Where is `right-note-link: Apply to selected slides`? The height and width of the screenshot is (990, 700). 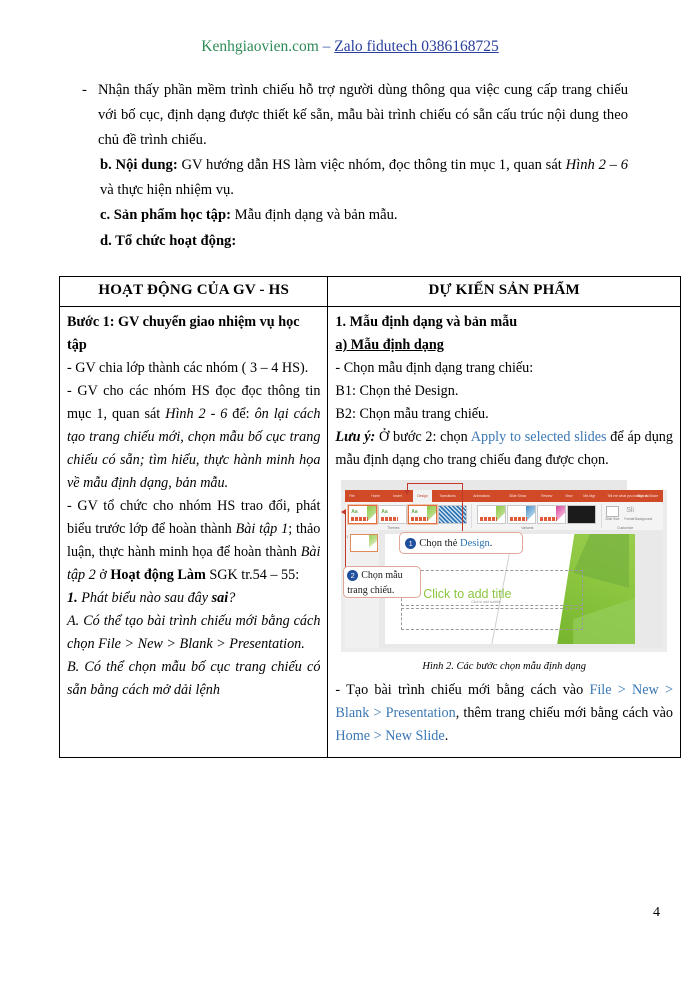 right-note-link: Apply to selected slides is located at coordinates (538, 437).